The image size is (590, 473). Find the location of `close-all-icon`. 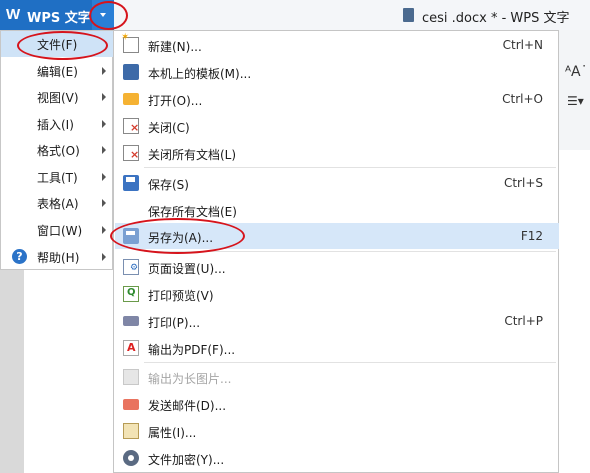

close-all-icon is located at coordinates (131, 153).